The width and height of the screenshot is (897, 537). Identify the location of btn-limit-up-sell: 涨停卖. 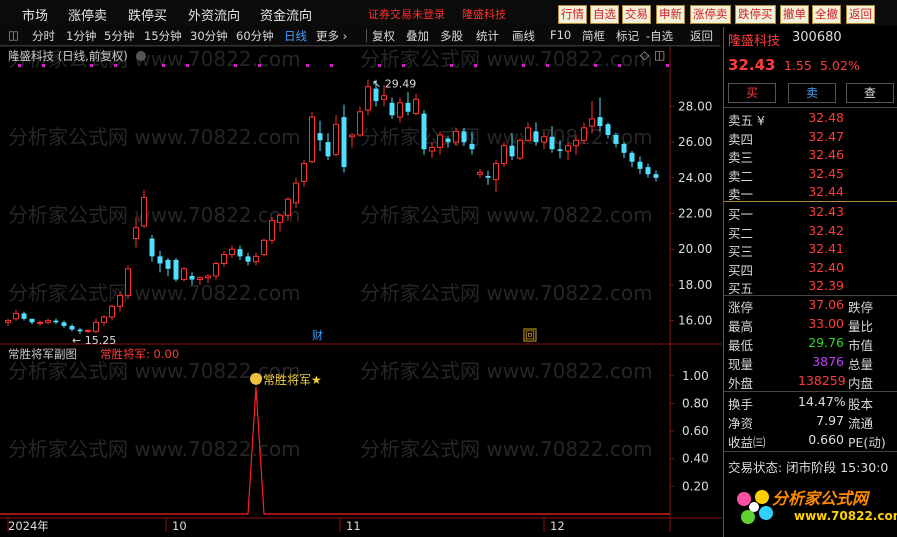
(710, 14).